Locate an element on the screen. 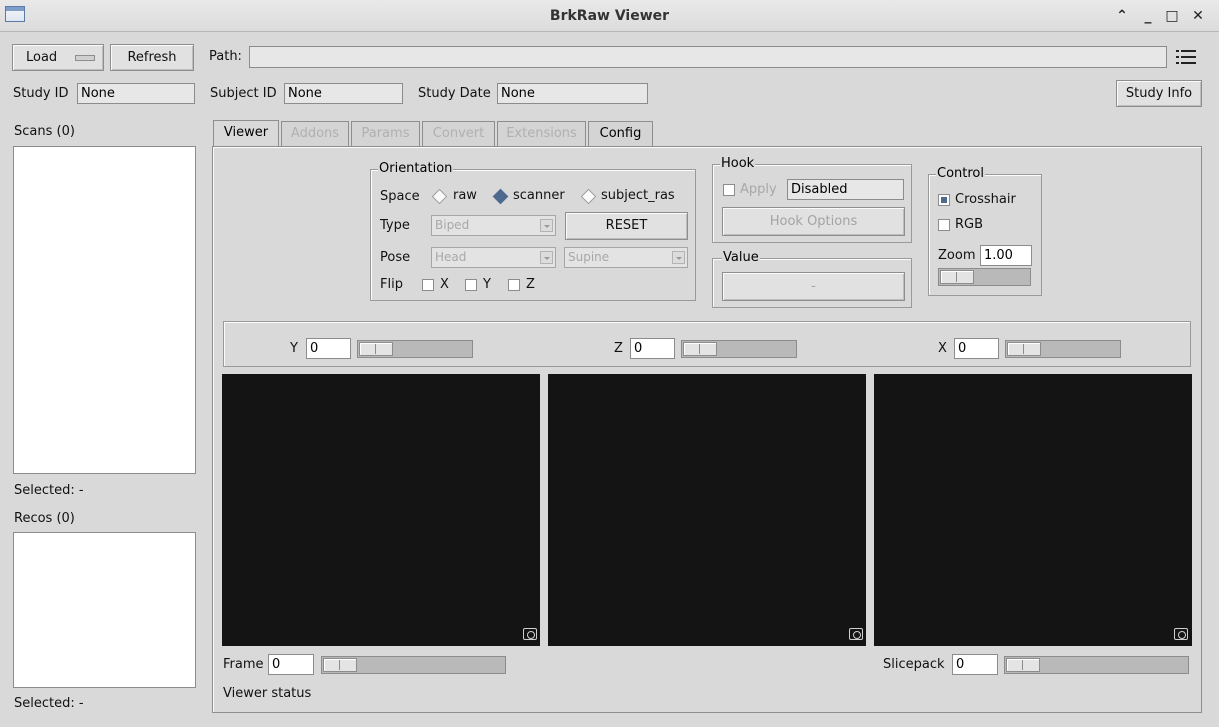 This screenshot has width=1219, height=727. subject-id-field: None is located at coordinates (343, 93).